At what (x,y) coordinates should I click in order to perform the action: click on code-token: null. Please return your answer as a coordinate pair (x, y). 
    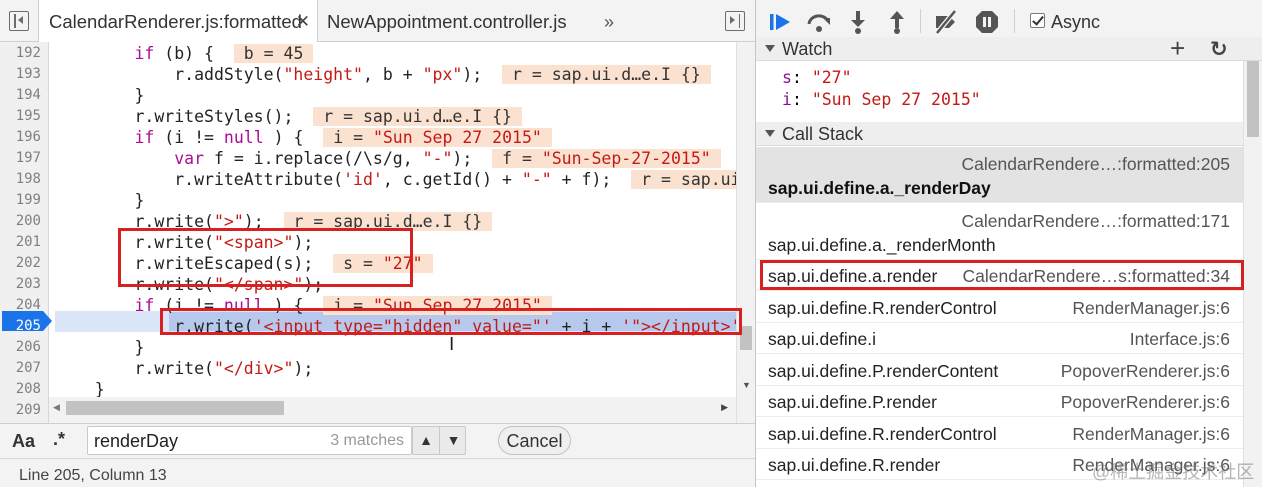
    Looking at the image, I should click on (243, 137).